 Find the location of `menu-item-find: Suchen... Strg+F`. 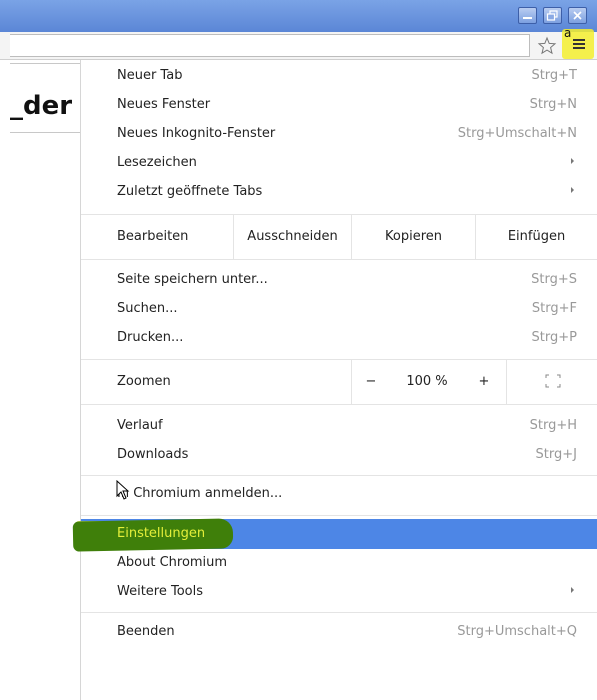

menu-item-find: Suchen... Strg+F is located at coordinates (339, 309).